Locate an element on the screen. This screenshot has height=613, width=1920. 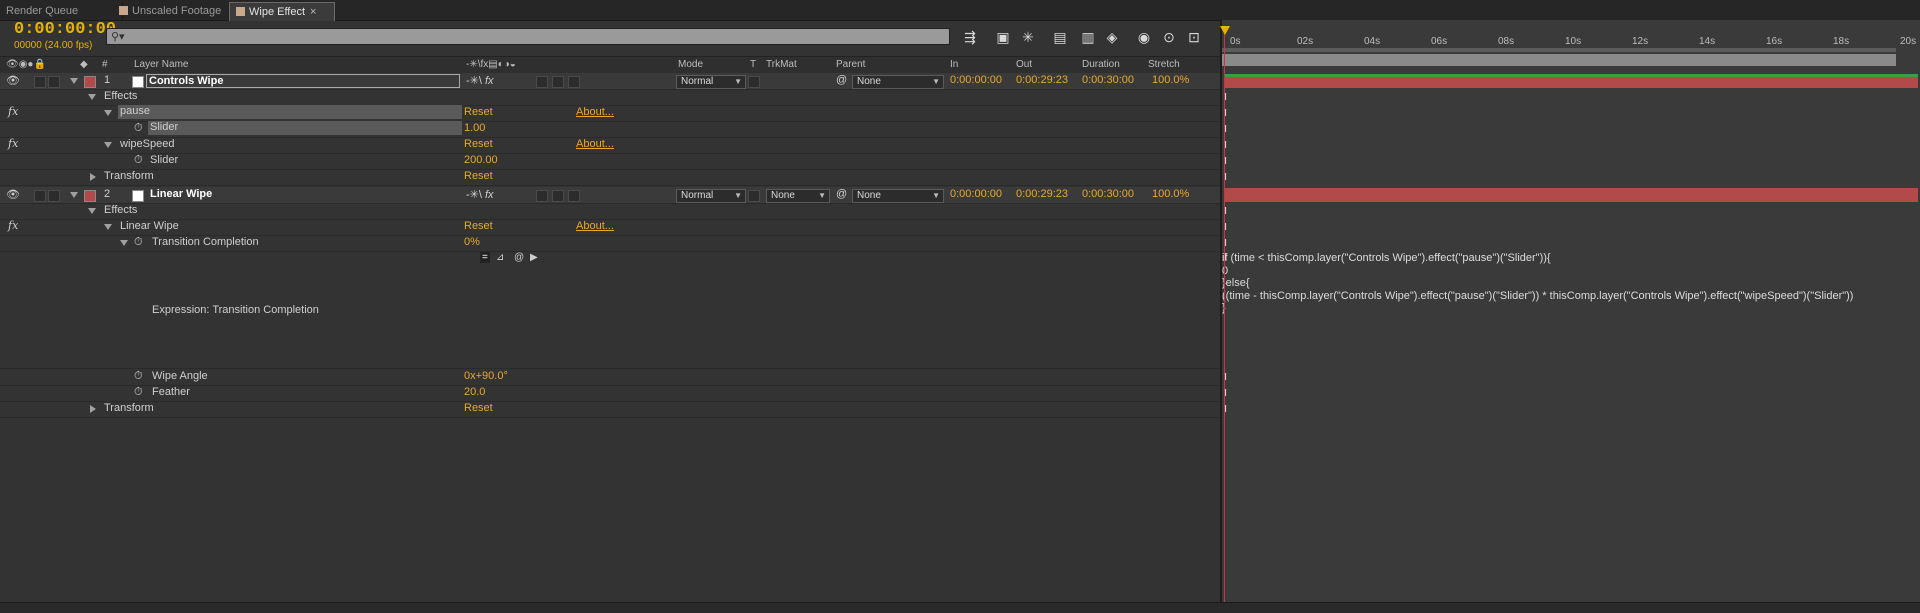
expression-language-menu-icon: ▶ is located at coordinates (534, 257).